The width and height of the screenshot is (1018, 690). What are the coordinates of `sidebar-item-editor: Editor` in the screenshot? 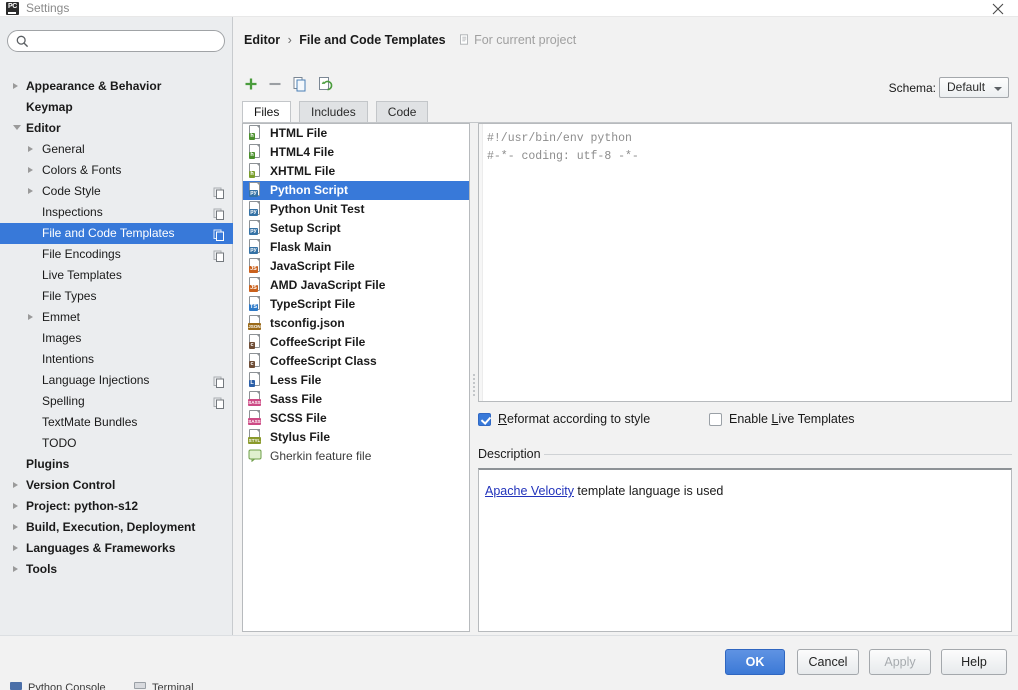 It's located at (116, 128).